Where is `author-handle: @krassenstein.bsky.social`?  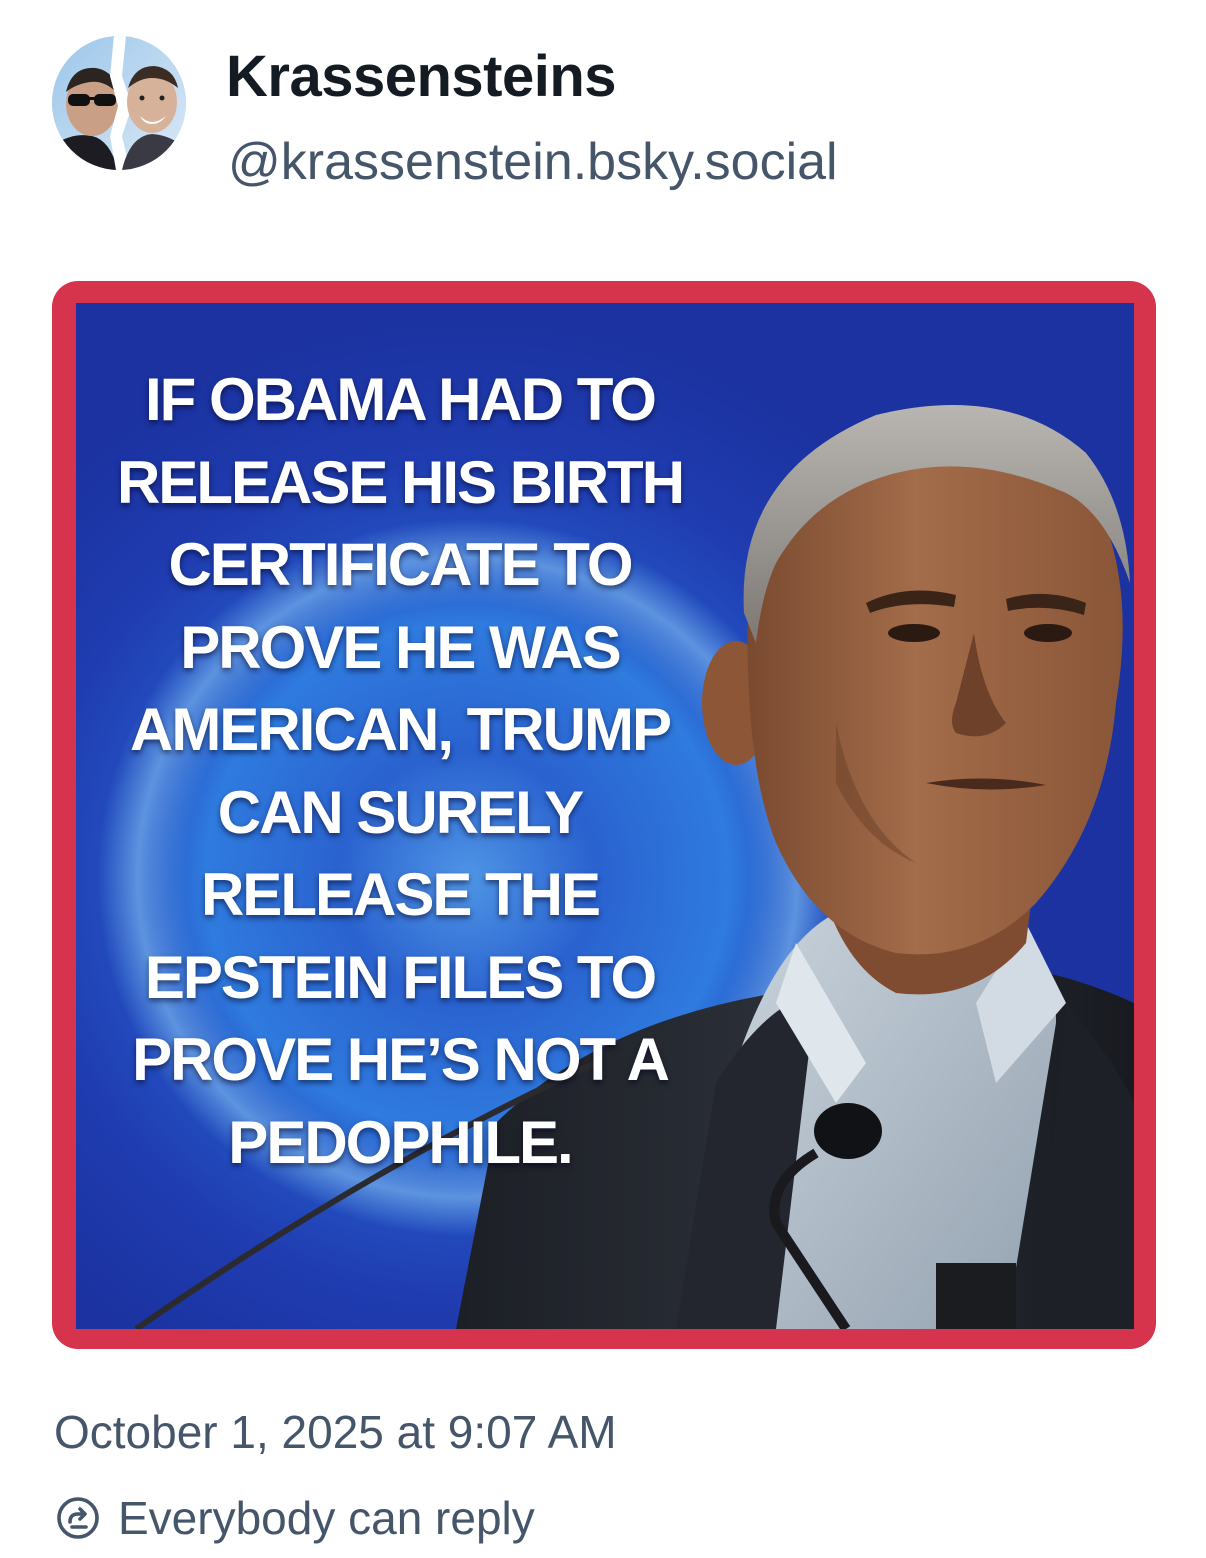
author-handle: @krassenstein.bsky.social is located at coordinates (533, 162).